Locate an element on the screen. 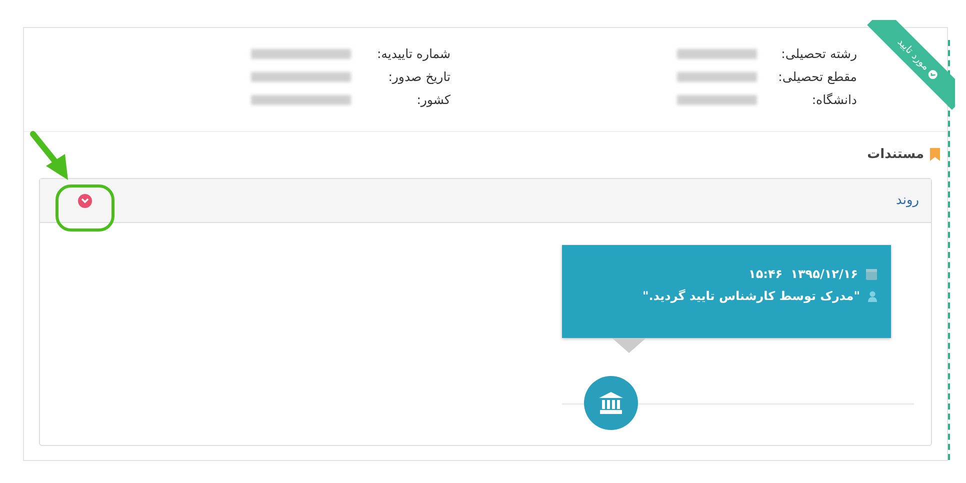  user-icon is located at coordinates (872, 296).